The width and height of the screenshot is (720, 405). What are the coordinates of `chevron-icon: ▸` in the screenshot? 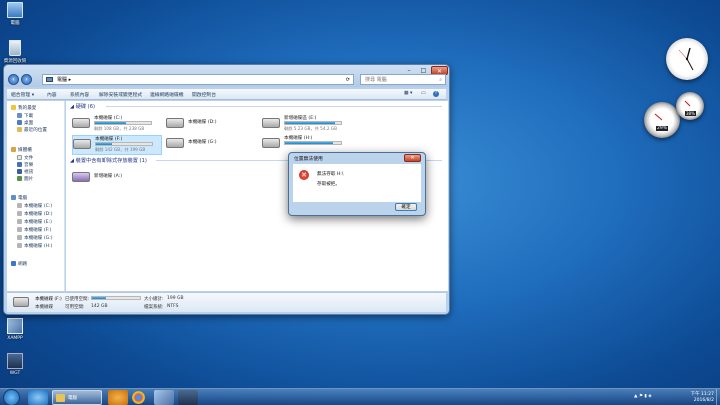 It's located at (70, 80).